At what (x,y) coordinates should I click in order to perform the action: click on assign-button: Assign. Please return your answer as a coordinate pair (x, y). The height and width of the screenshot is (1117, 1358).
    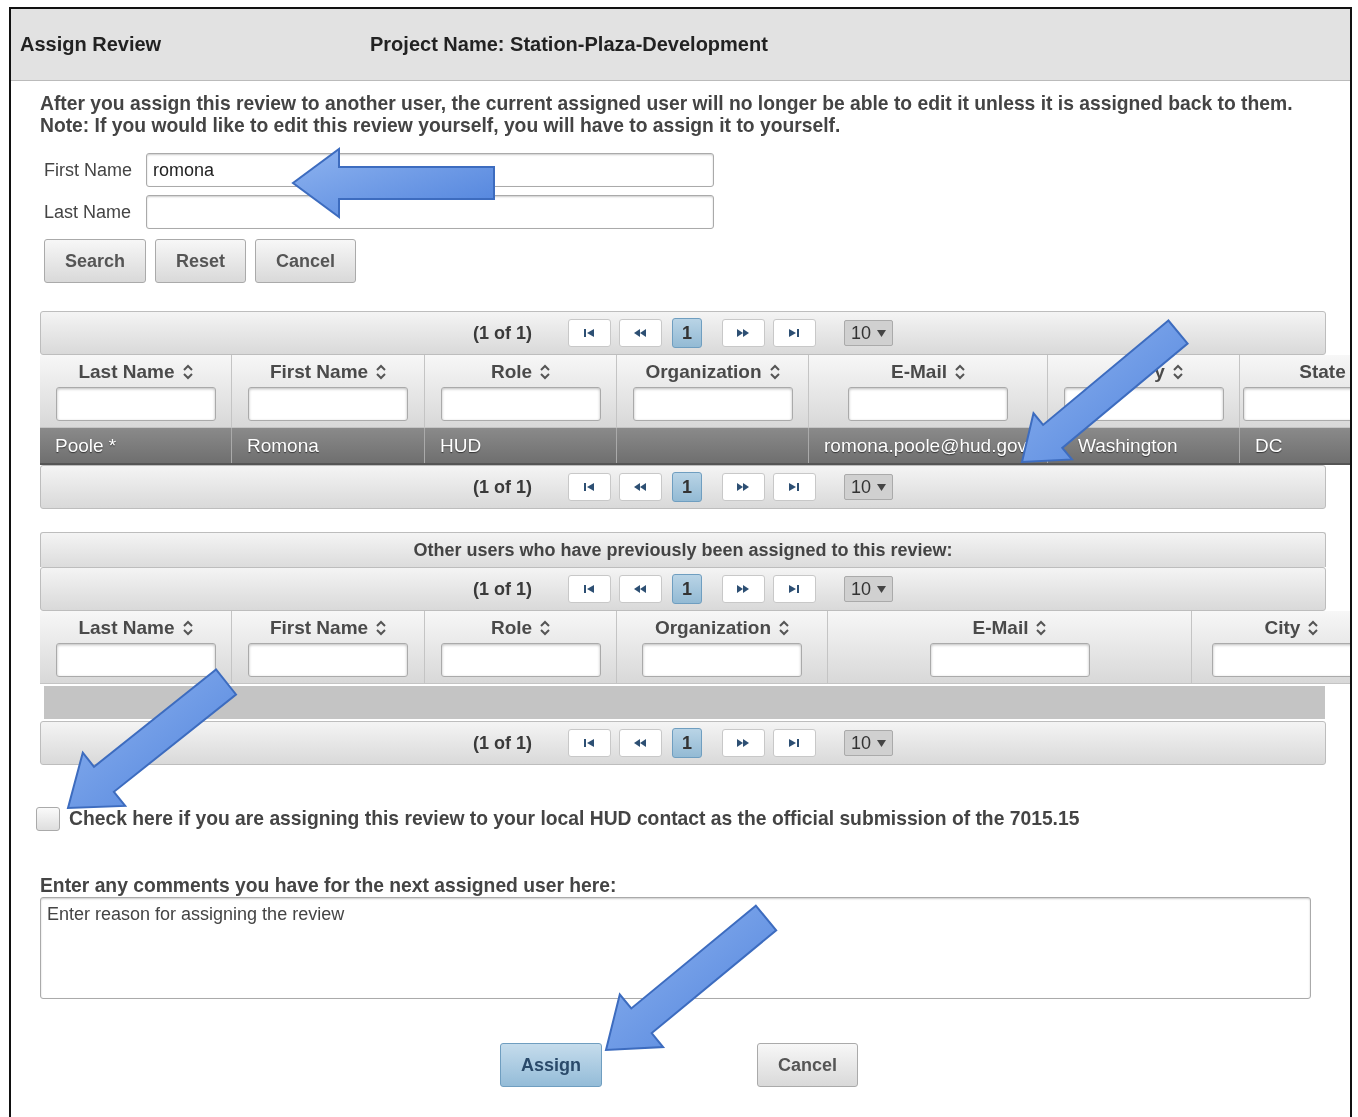
    Looking at the image, I should click on (551, 1065).